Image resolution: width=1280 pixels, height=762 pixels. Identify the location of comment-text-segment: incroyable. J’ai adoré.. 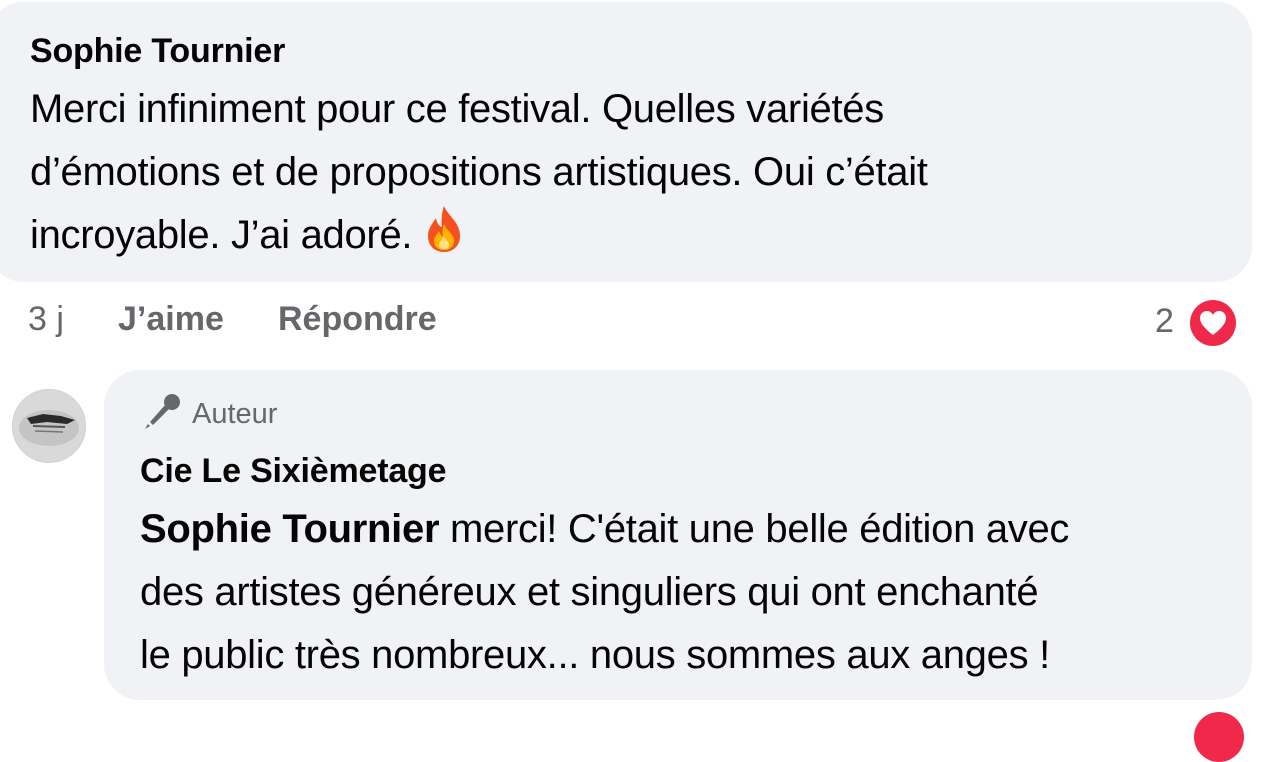
(221, 235).